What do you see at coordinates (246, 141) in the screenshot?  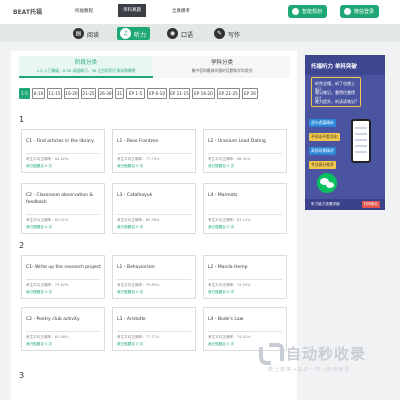 I see `test-card-title: L2 - Uranium Lead Dating` at bounding box center [246, 141].